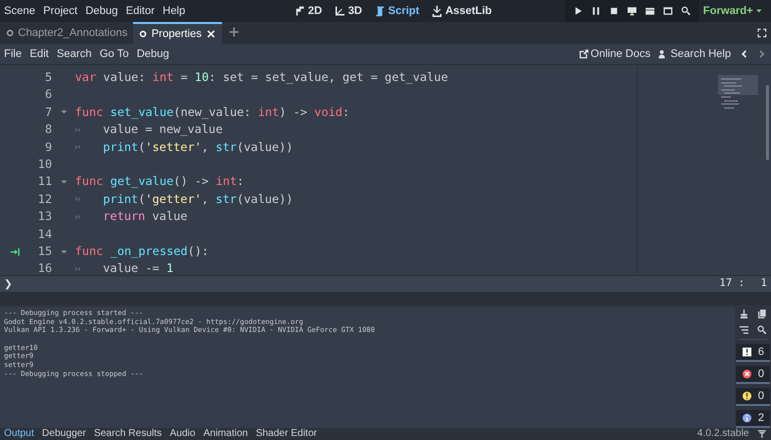 This screenshot has height=440, width=771. What do you see at coordinates (397, 11) in the screenshot?
I see `workspace-tab: Script` at bounding box center [397, 11].